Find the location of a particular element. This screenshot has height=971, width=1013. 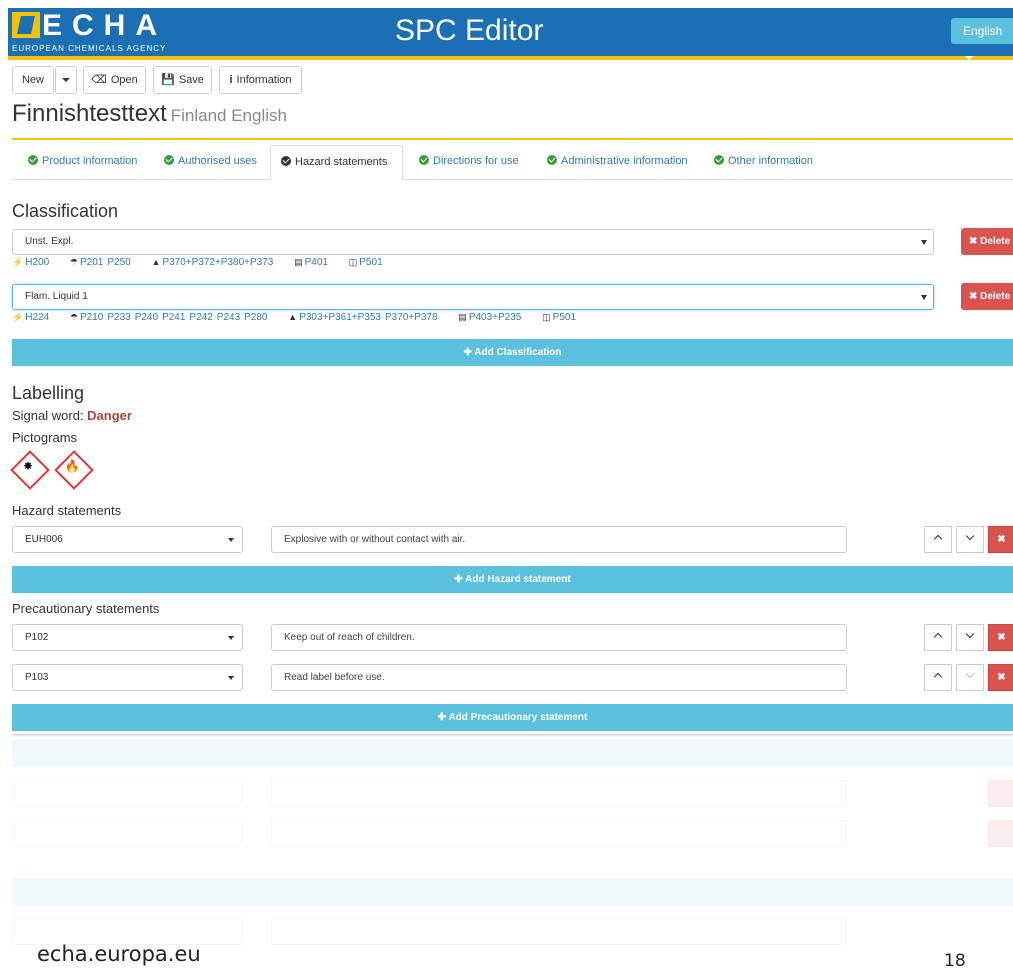

response-code: P303+P361+P353 is located at coordinates (340, 317).